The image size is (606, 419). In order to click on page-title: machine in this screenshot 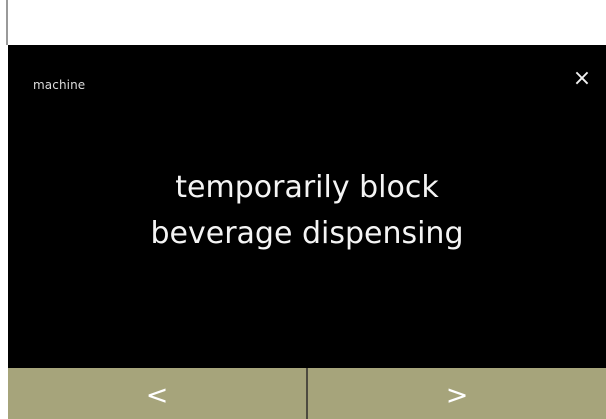, I will do `click(59, 85)`.